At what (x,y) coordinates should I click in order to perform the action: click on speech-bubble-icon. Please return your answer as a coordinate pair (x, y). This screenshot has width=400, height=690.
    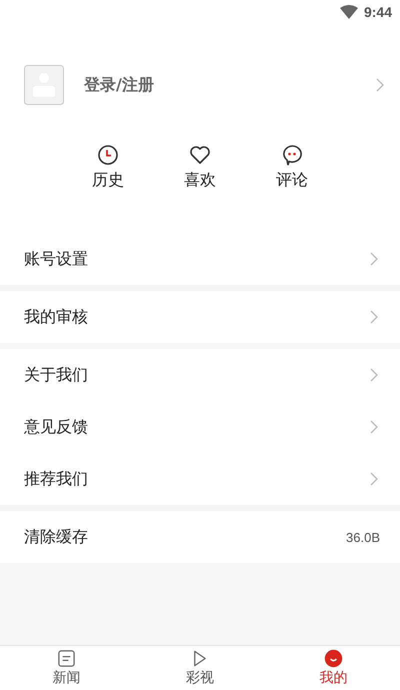
    Looking at the image, I should click on (292, 155).